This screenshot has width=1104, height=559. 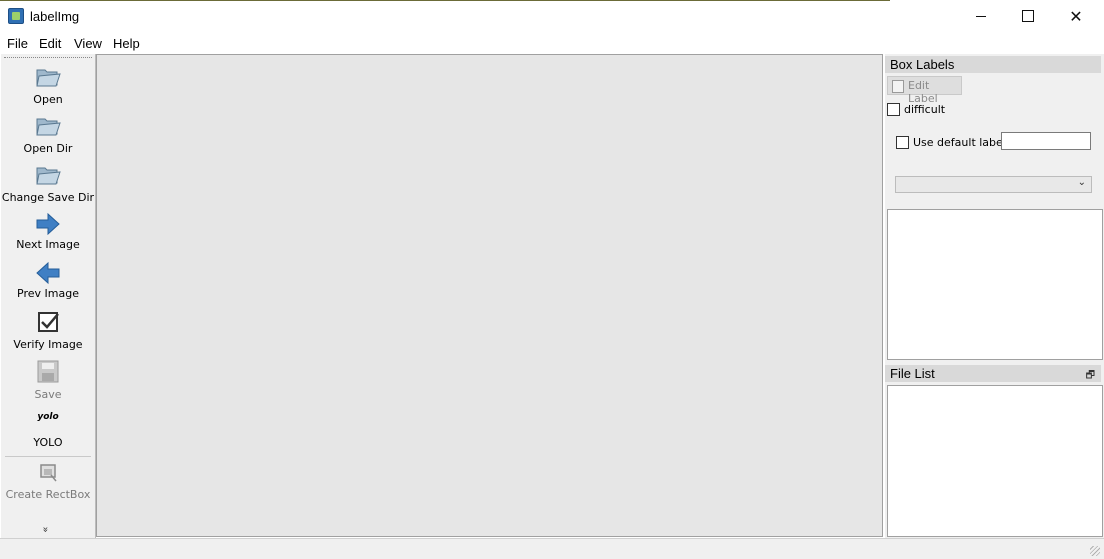 I want to click on box-labels-title: Box Labels, so click(x=922, y=64).